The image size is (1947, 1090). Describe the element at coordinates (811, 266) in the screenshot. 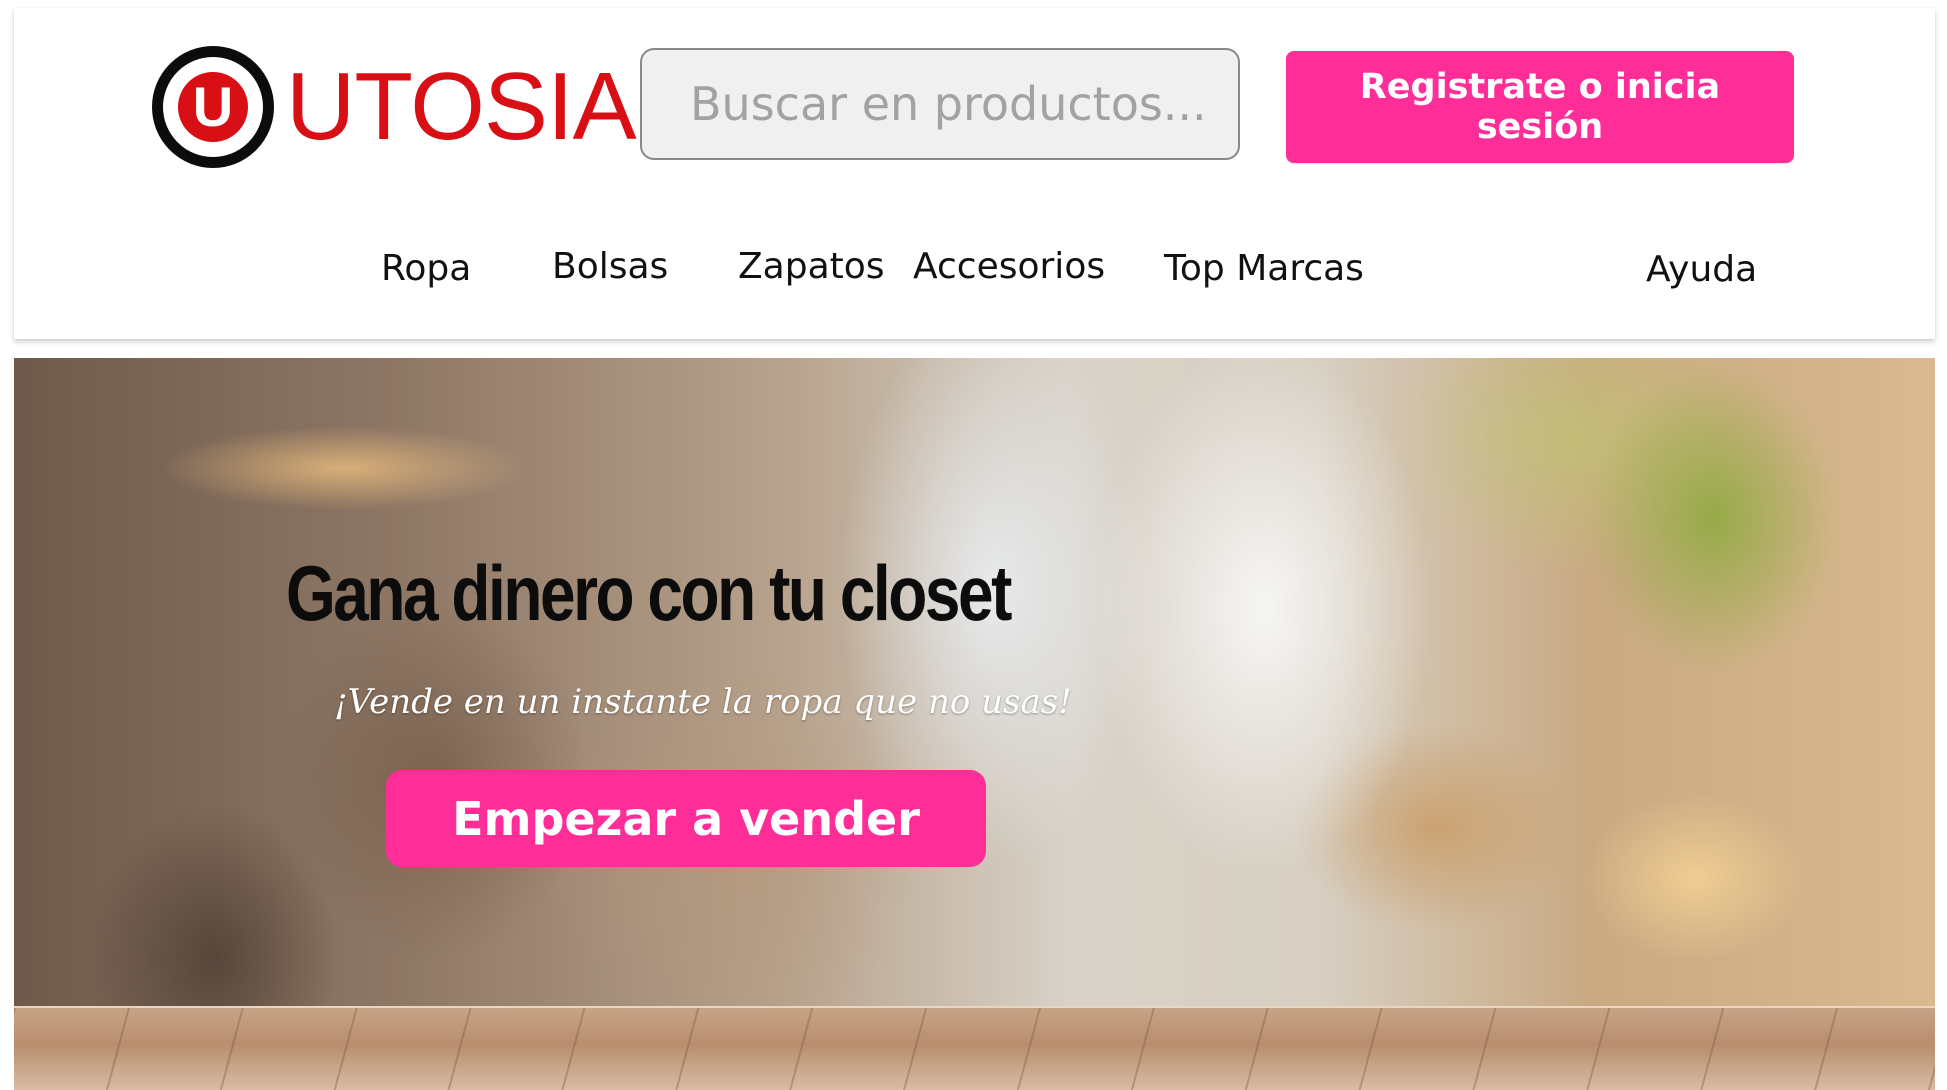

I see `nav-item-zapatos: Zapatos` at that location.